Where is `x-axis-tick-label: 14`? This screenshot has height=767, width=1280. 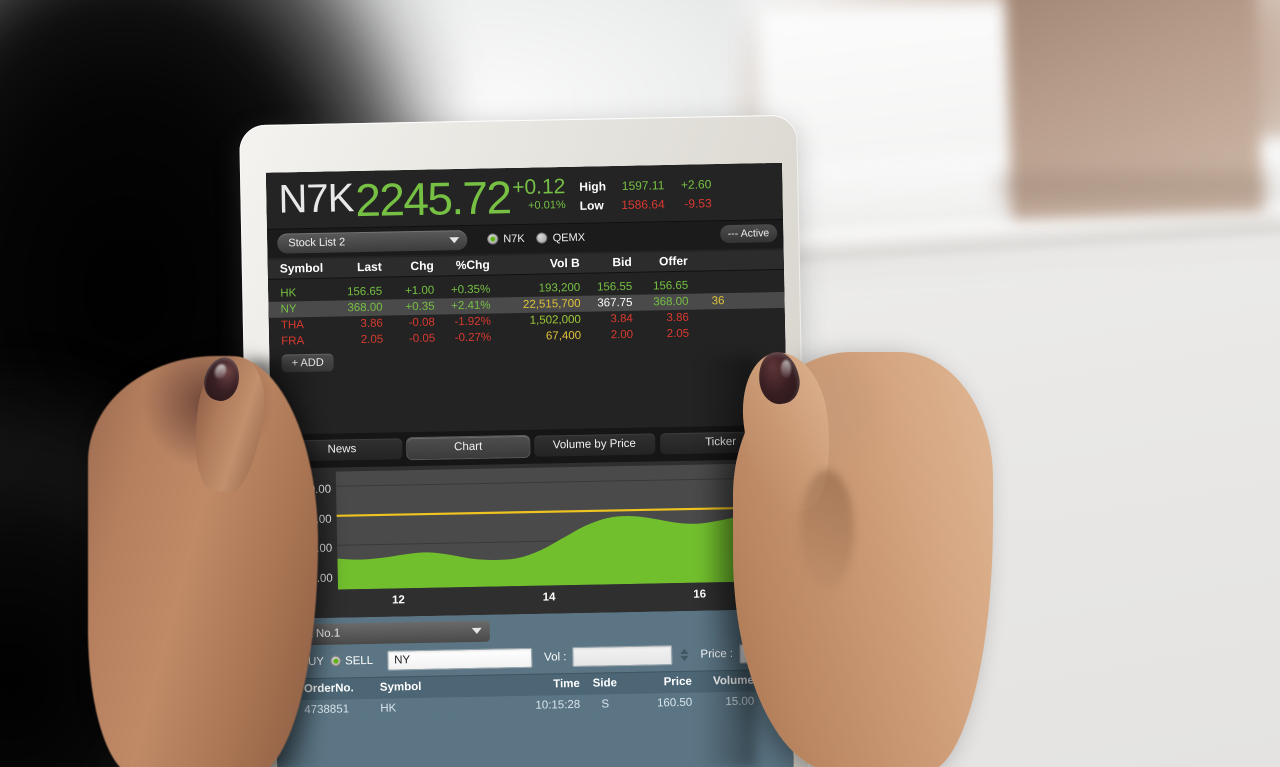
x-axis-tick-label: 14 is located at coordinates (549, 597).